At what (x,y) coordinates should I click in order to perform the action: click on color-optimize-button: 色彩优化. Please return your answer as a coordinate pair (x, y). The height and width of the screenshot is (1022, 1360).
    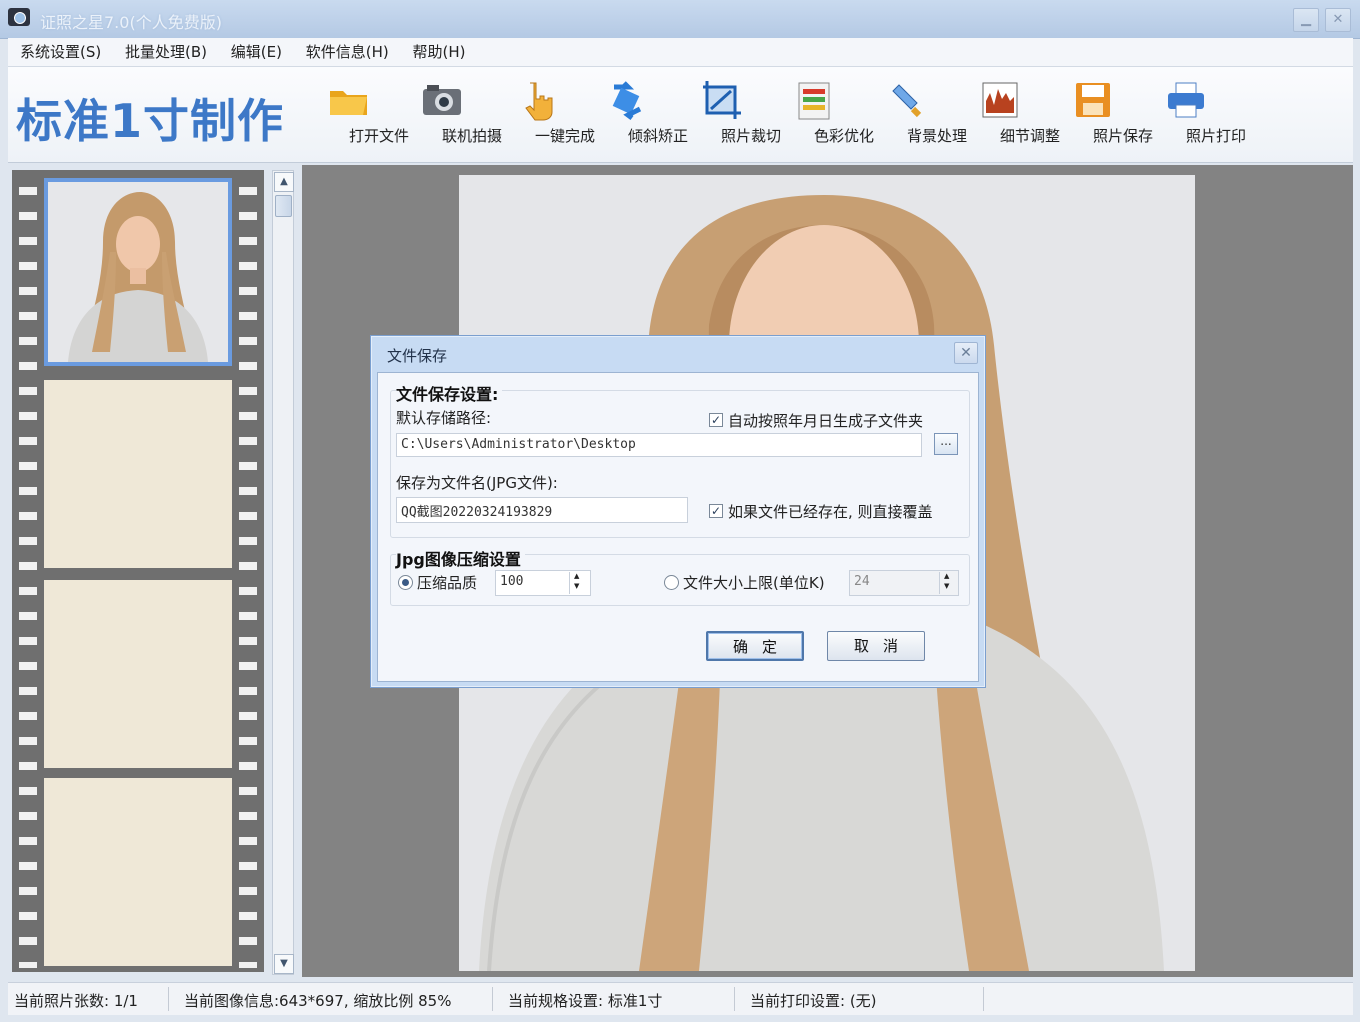
    Looking at the image, I should click on (822, 112).